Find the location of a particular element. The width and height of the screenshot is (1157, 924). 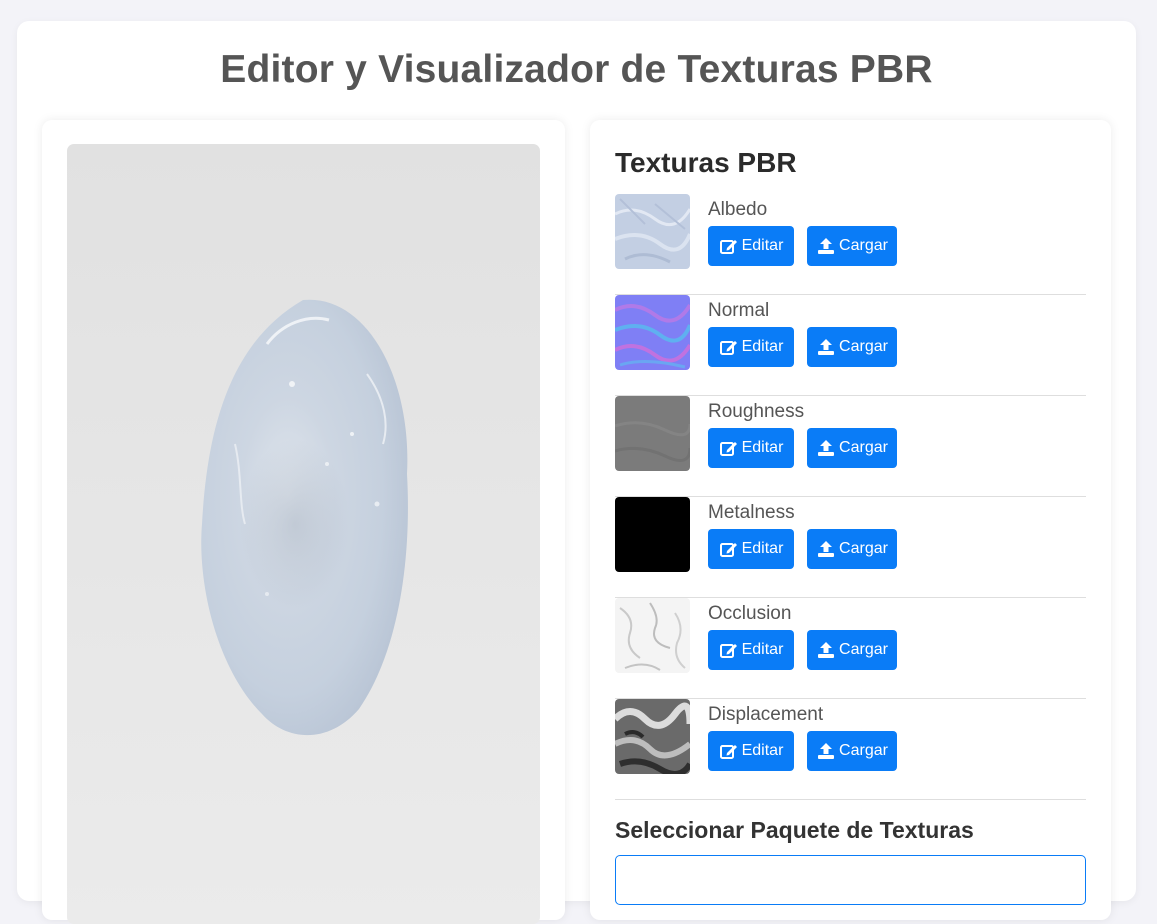

load-occlusion-button: Cargar is located at coordinates (852, 650).